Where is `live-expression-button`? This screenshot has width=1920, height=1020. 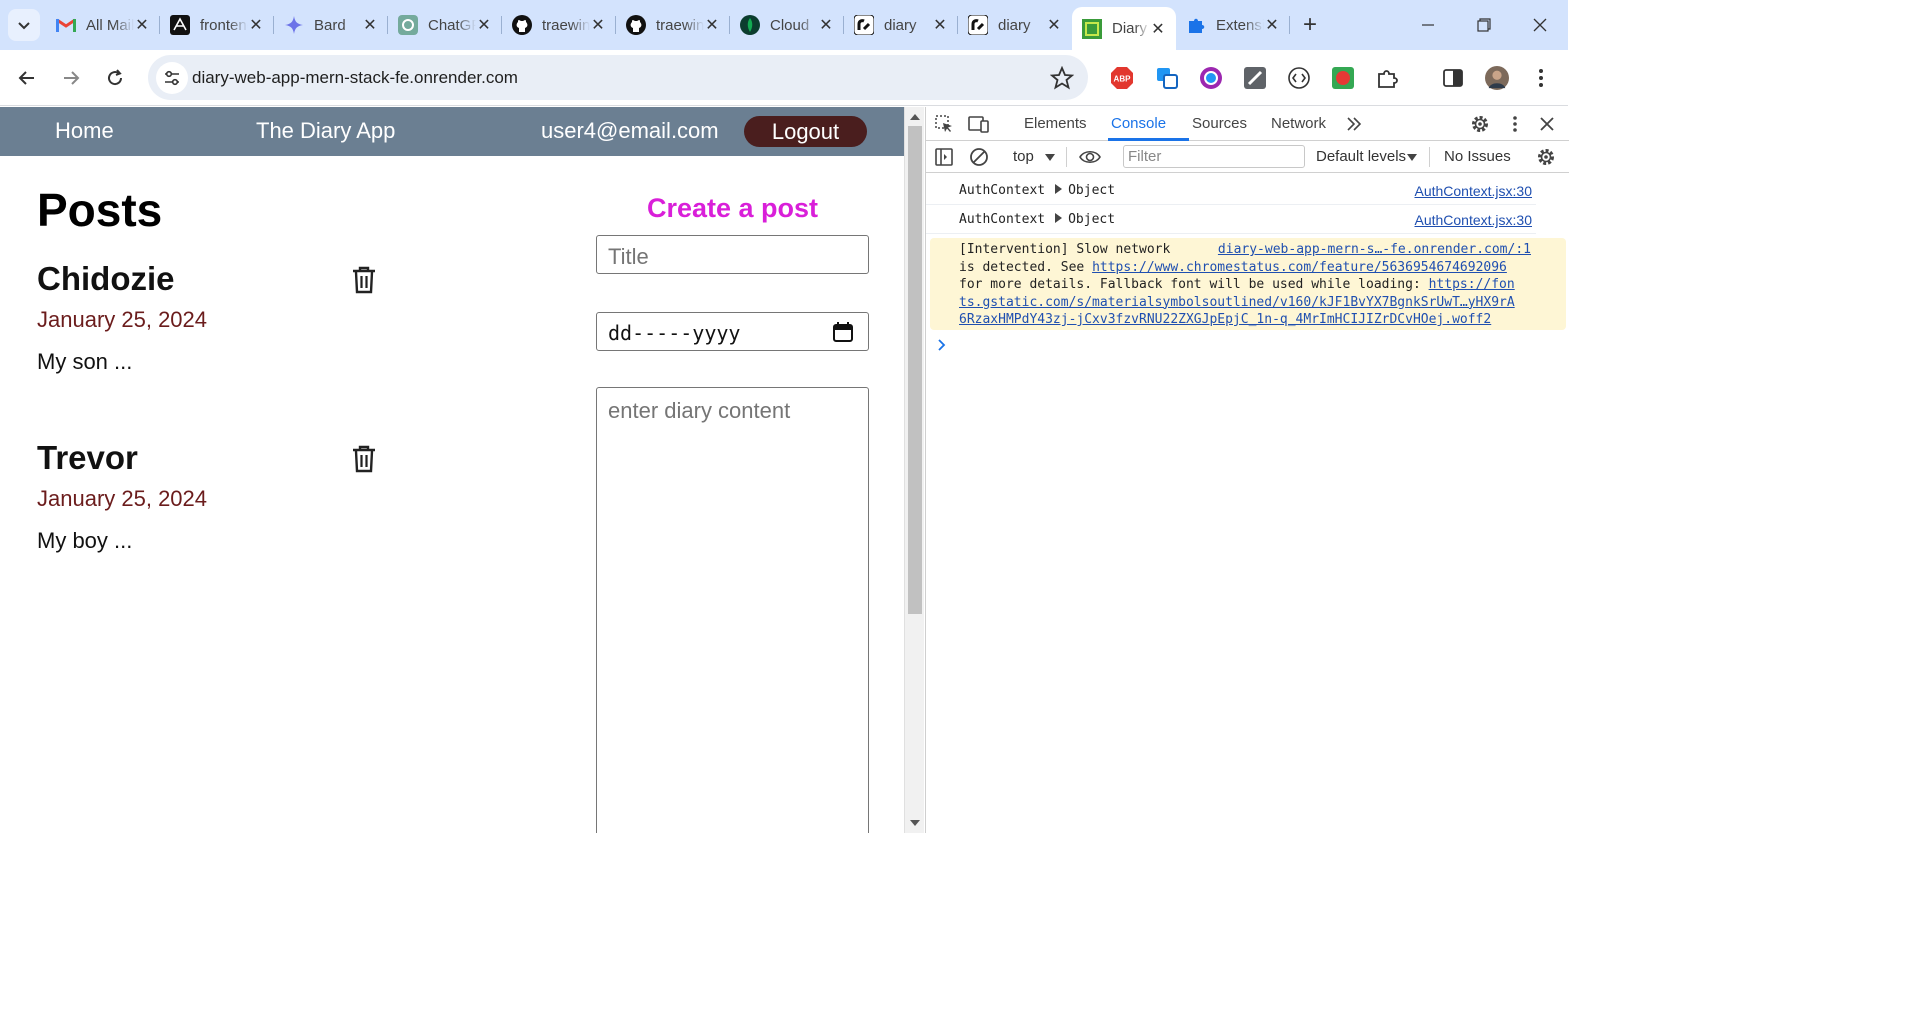 live-expression-button is located at coordinates (1090, 157).